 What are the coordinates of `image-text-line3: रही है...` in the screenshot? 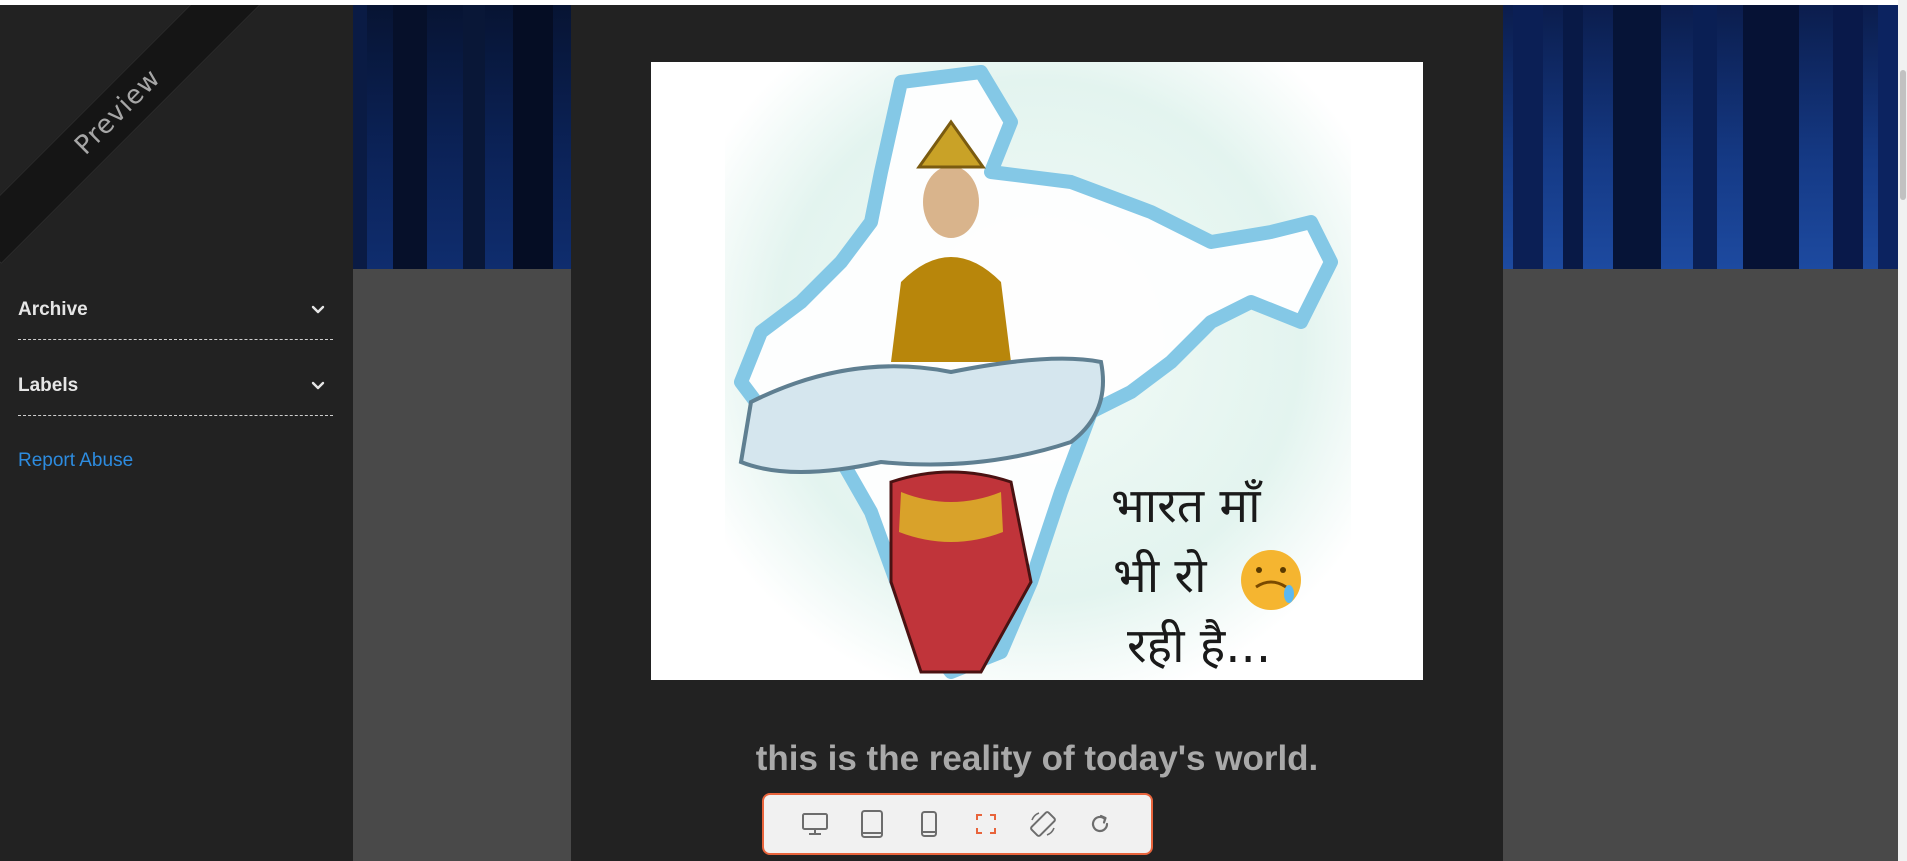 It's located at (1199, 646).